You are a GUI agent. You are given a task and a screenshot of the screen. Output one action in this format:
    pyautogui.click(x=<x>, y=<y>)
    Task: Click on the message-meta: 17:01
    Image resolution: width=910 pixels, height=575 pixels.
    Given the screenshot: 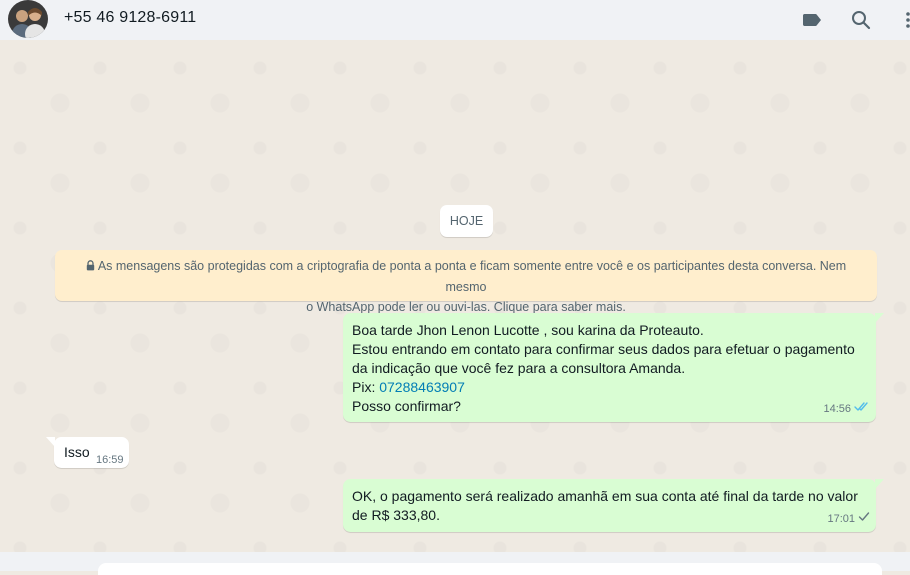 What is the action you would take?
    pyautogui.click(x=848, y=519)
    